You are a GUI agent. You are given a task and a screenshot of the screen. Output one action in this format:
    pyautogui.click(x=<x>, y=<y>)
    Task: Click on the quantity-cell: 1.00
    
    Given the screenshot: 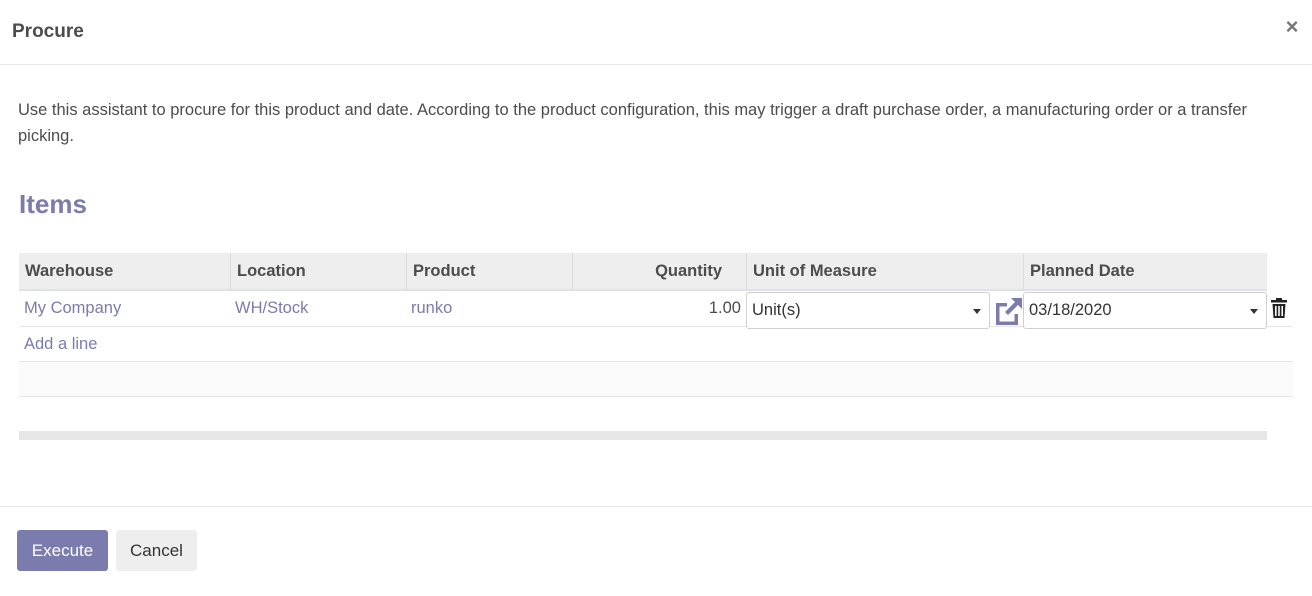 What is the action you would take?
    pyautogui.click(x=660, y=308)
    